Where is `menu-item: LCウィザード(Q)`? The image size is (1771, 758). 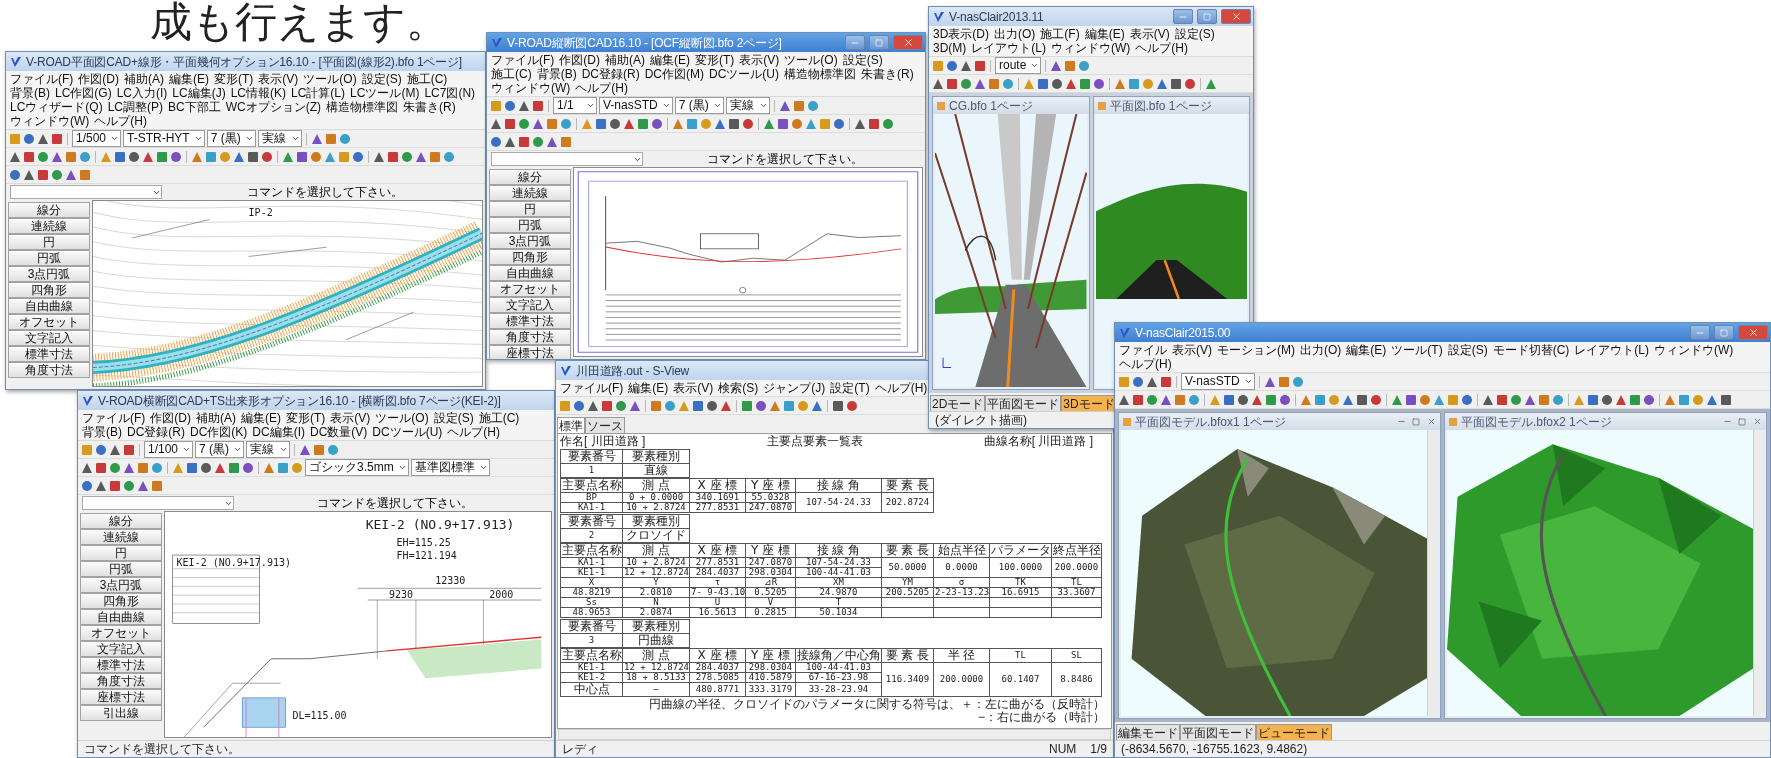
menu-item: LCウィザード(Q) is located at coordinates (56, 107).